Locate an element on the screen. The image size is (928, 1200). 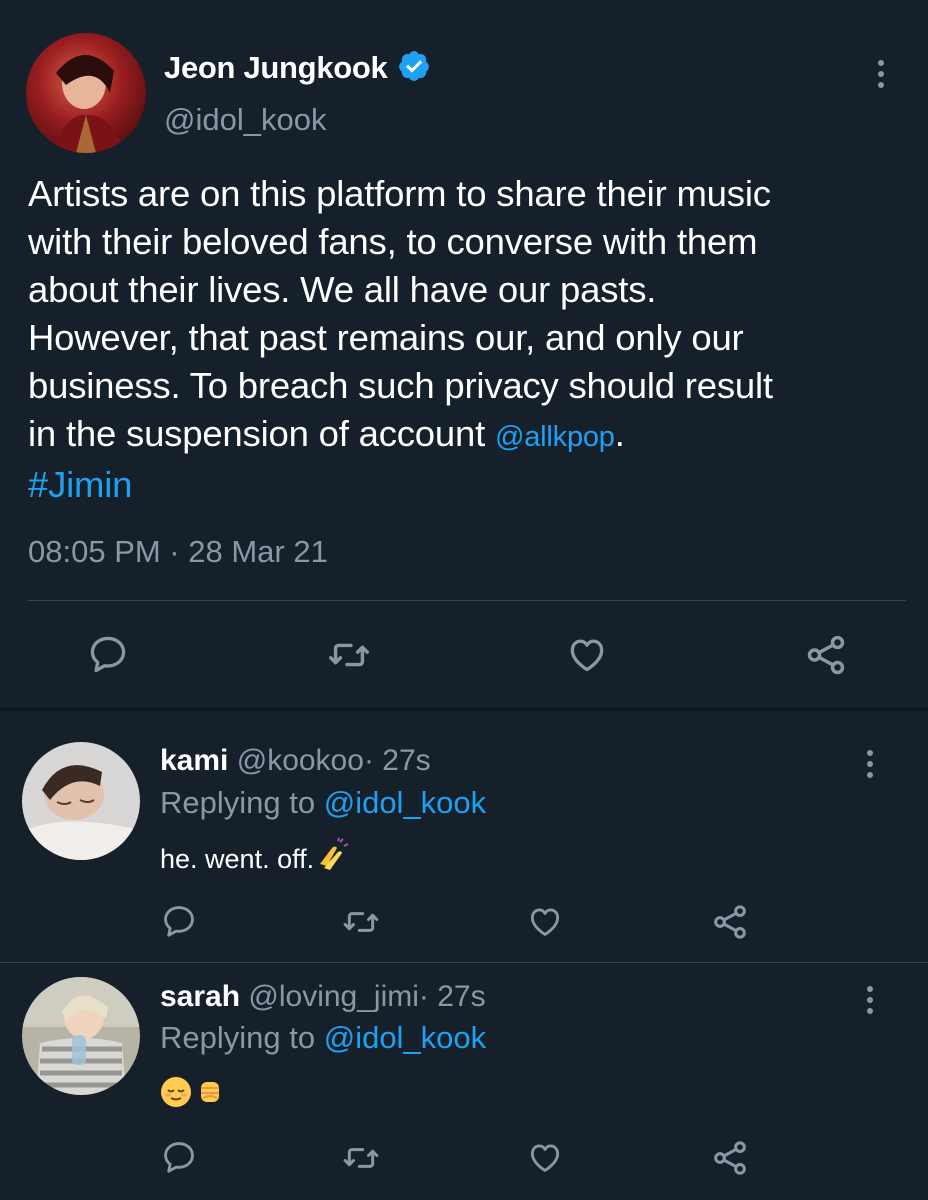
mention-link: @allkpop is located at coordinates (555, 437).